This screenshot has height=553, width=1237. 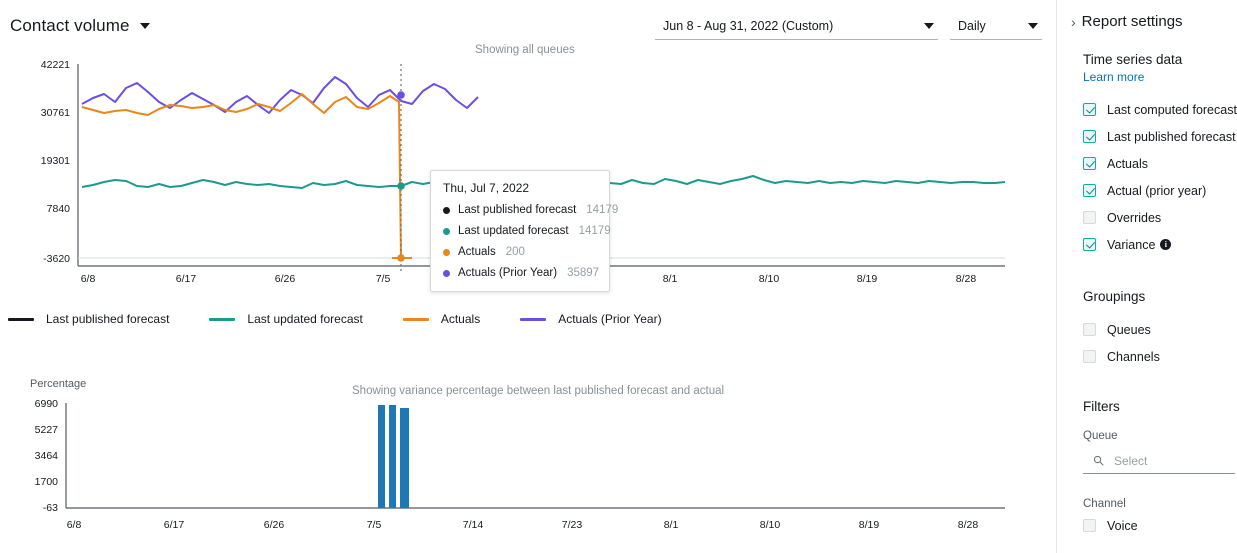 I want to click on learn-more-link: Learn more, so click(x=1158, y=77).